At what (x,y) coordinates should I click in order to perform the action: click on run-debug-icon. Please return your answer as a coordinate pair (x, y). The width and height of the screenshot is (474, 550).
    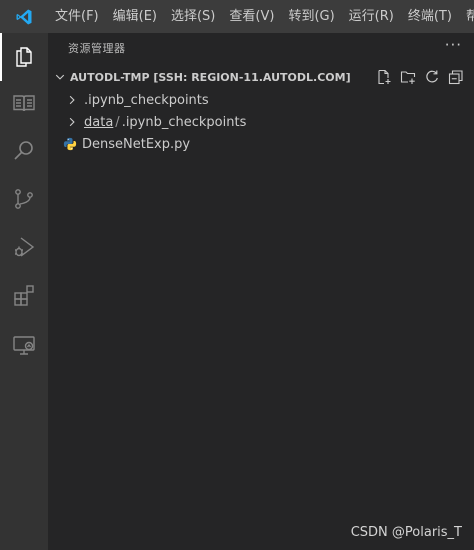
    Looking at the image, I should click on (24, 249).